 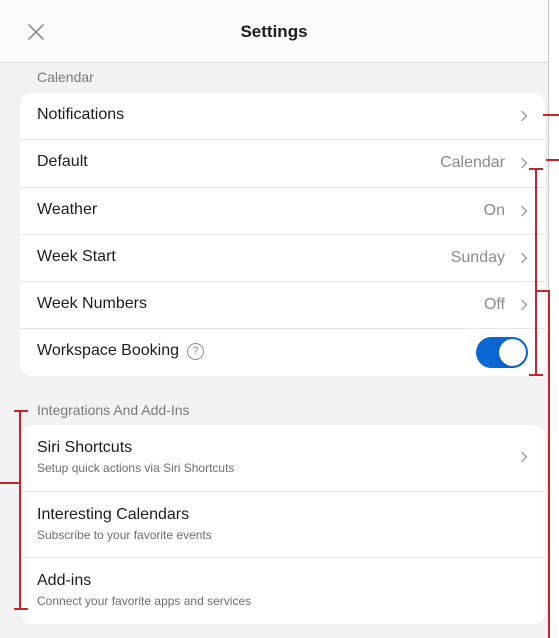 What do you see at coordinates (494, 305) in the screenshot?
I see `row-value: Off` at bounding box center [494, 305].